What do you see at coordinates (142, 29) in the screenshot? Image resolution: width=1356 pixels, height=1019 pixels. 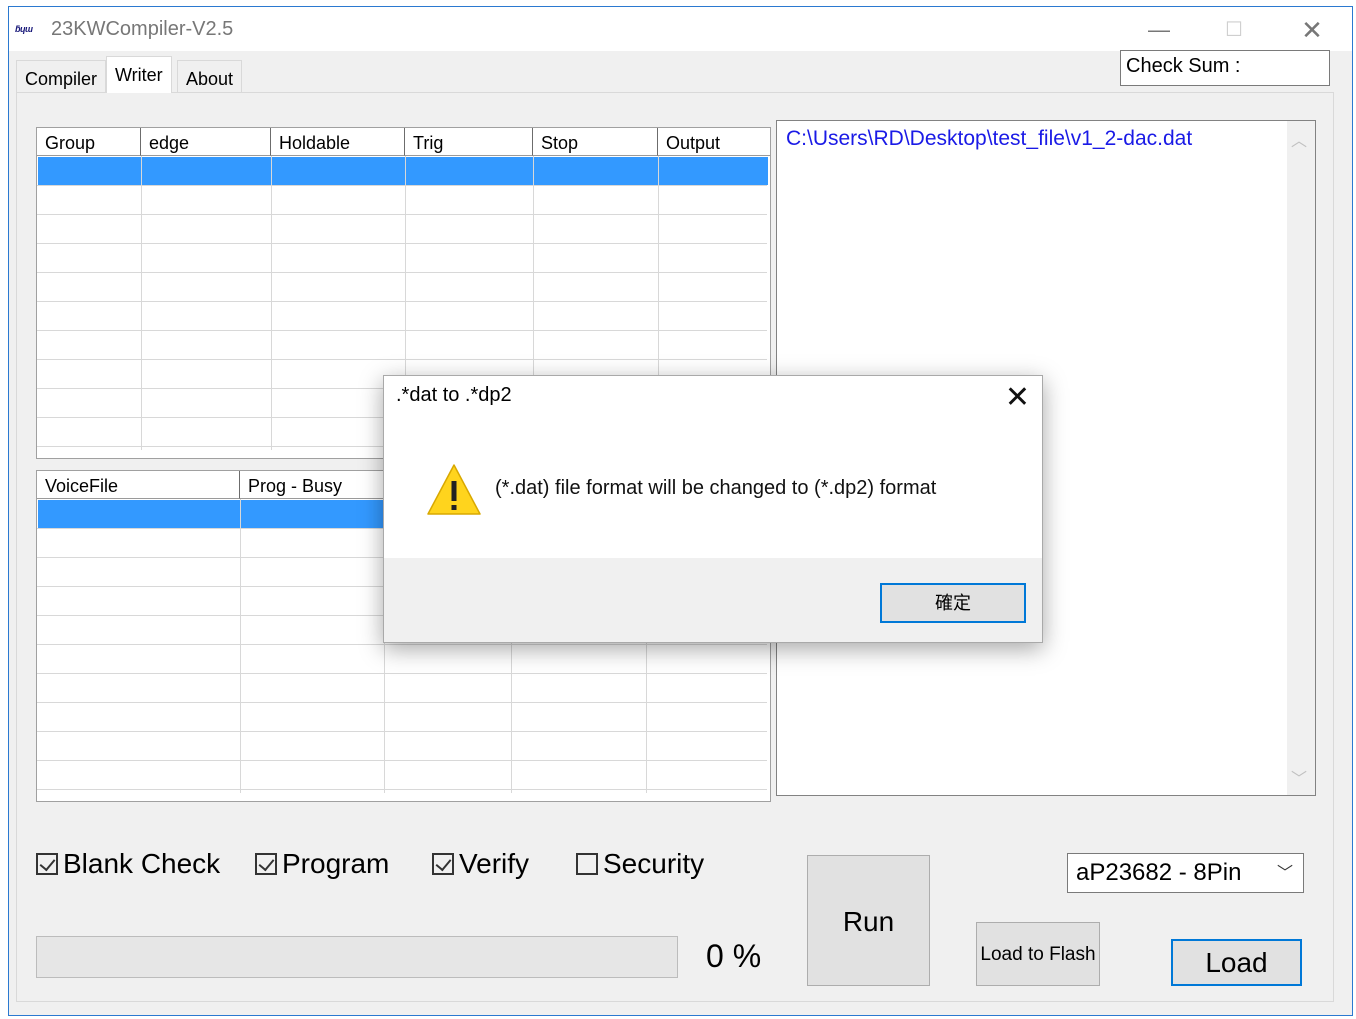 I see `window-title: 23KWCompiler-V2.5` at bounding box center [142, 29].